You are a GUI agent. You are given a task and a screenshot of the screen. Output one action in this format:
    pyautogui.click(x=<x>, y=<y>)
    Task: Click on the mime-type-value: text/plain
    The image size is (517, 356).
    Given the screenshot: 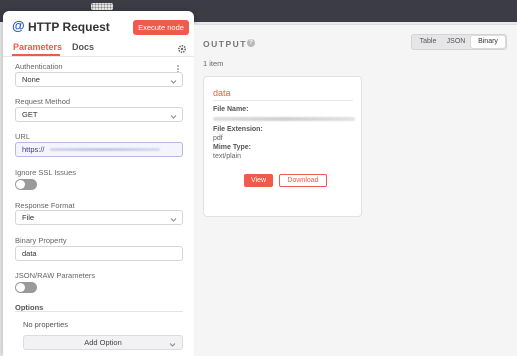 What is the action you would take?
    pyautogui.click(x=227, y=156)
    